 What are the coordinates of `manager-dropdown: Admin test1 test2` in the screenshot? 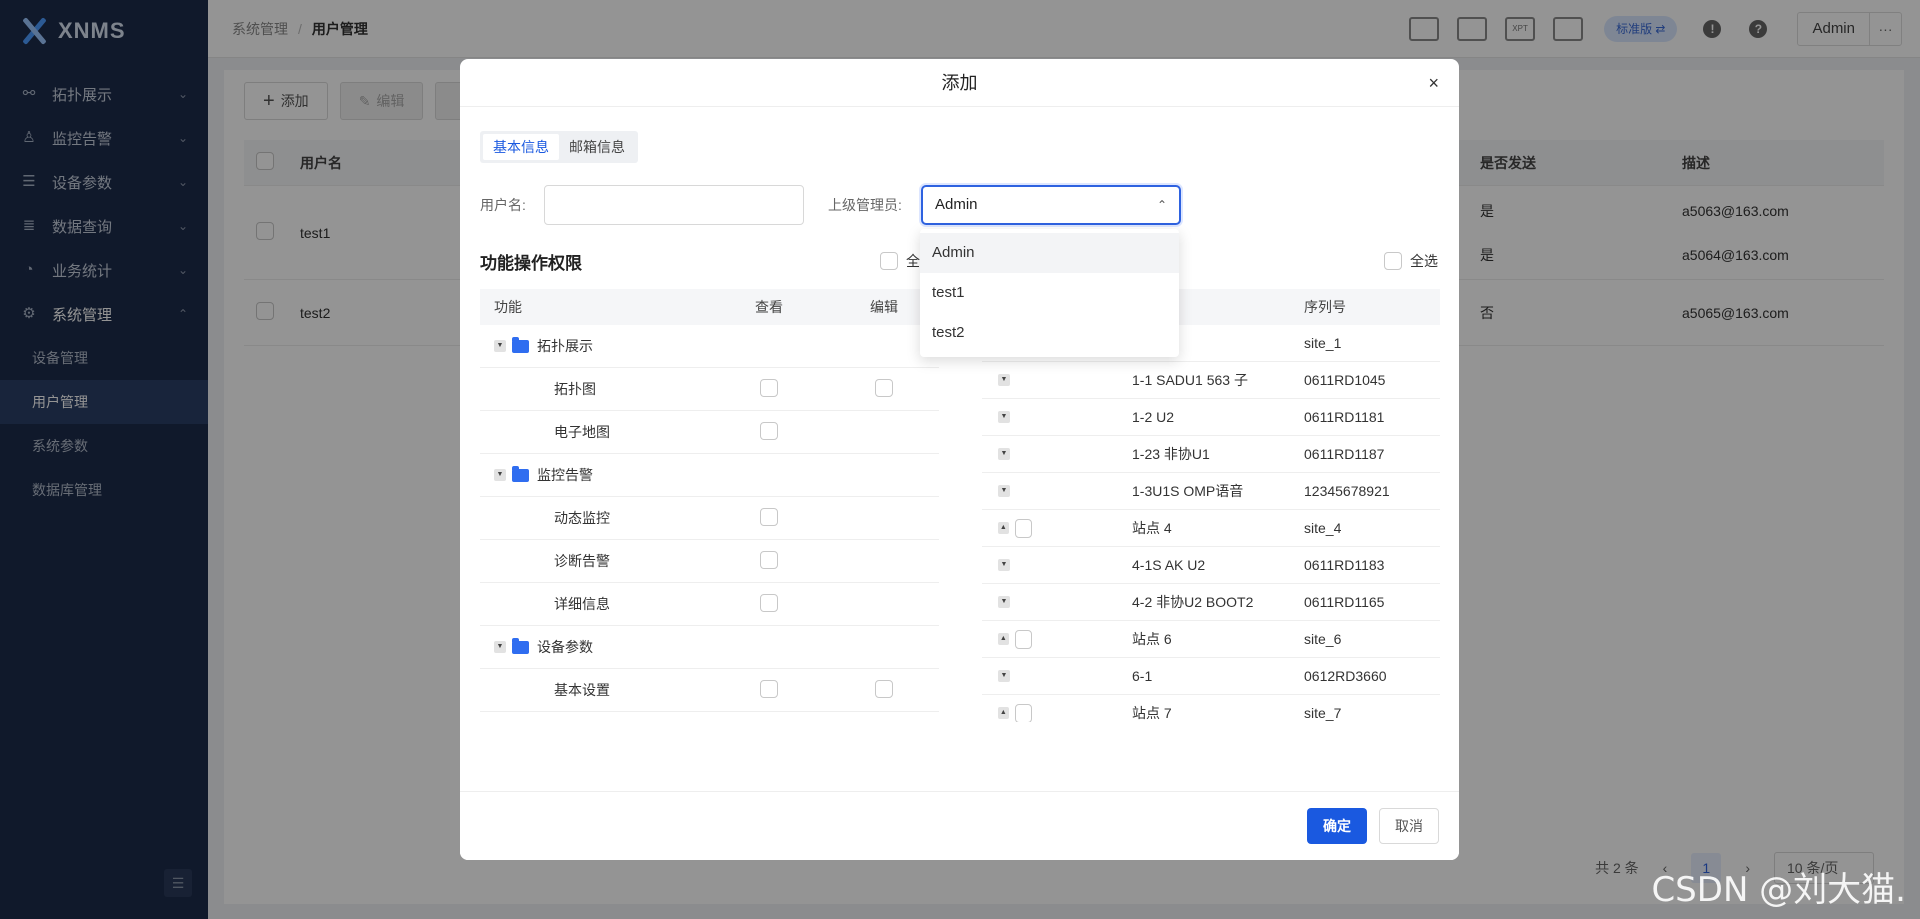 It's located at (1049, 293).